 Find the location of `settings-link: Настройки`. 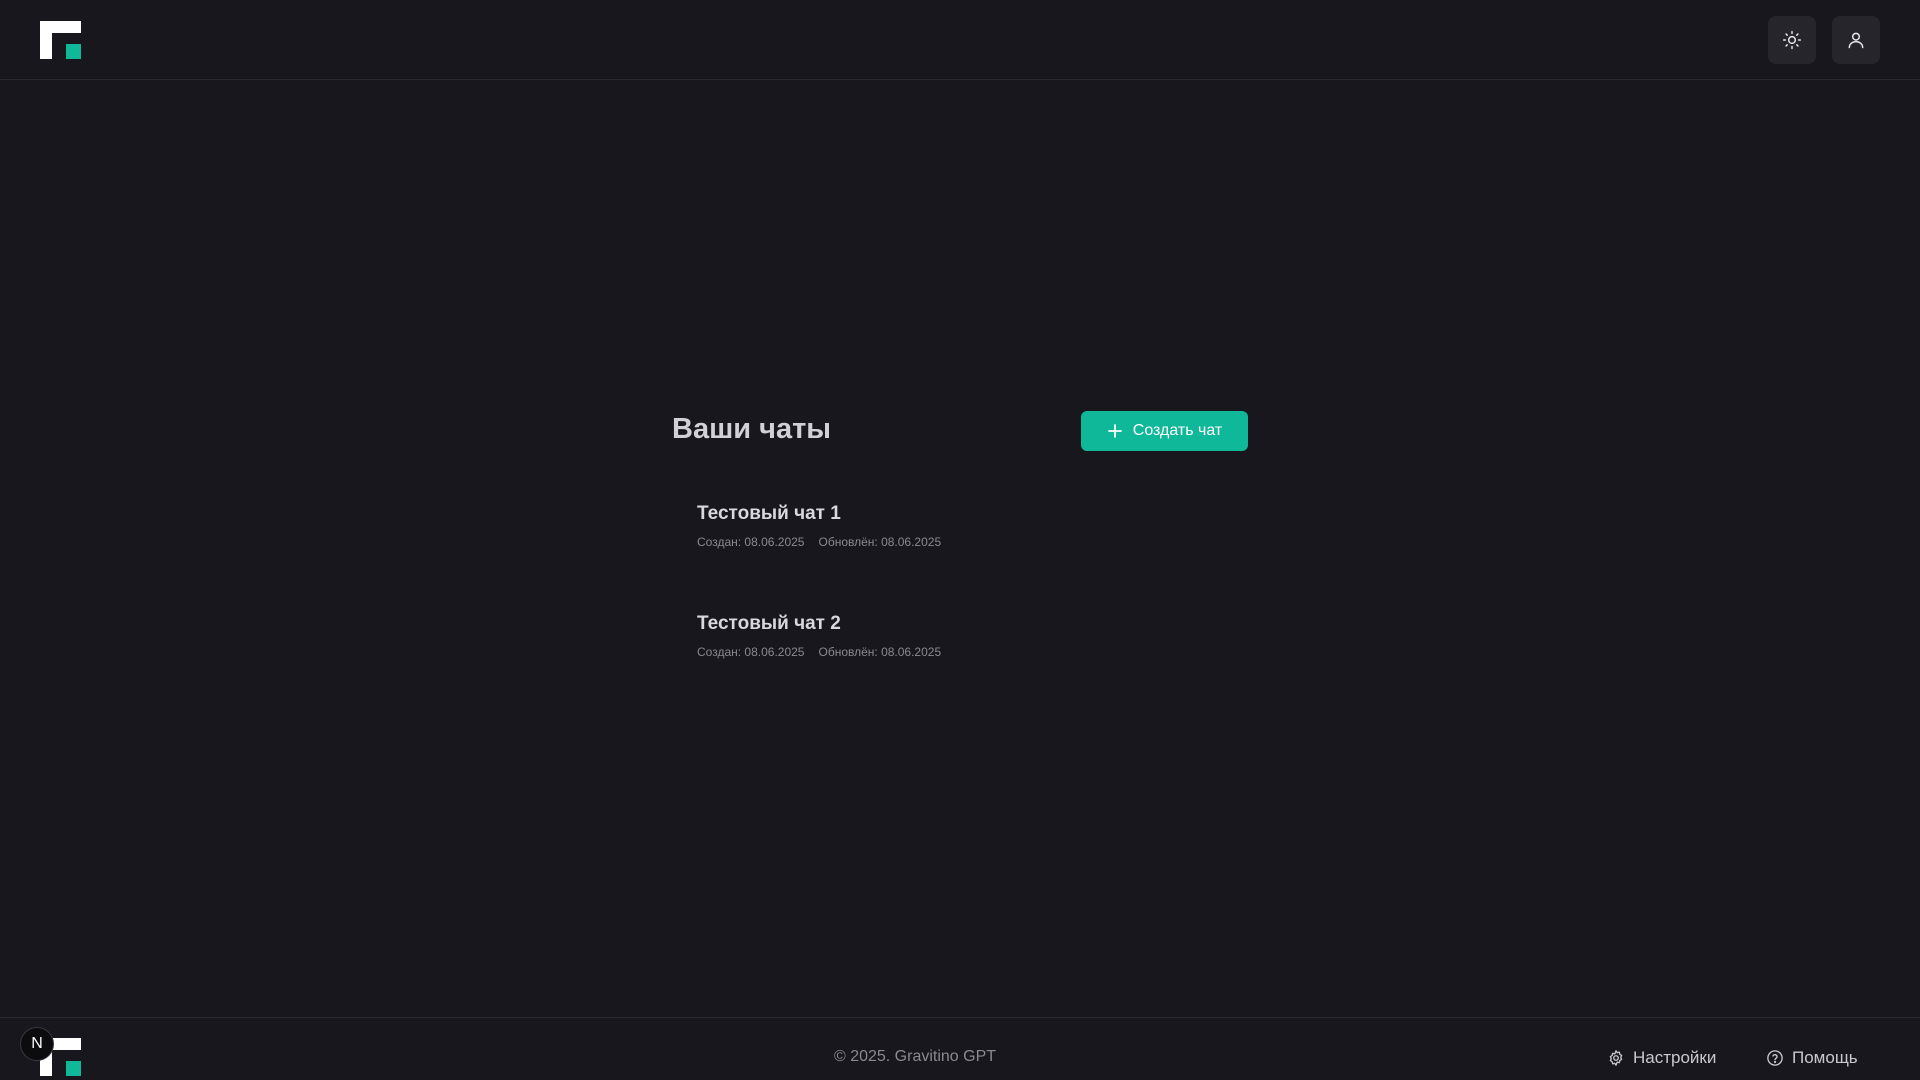

settings-link: Настройки is located at coordinates (1661, 1058).